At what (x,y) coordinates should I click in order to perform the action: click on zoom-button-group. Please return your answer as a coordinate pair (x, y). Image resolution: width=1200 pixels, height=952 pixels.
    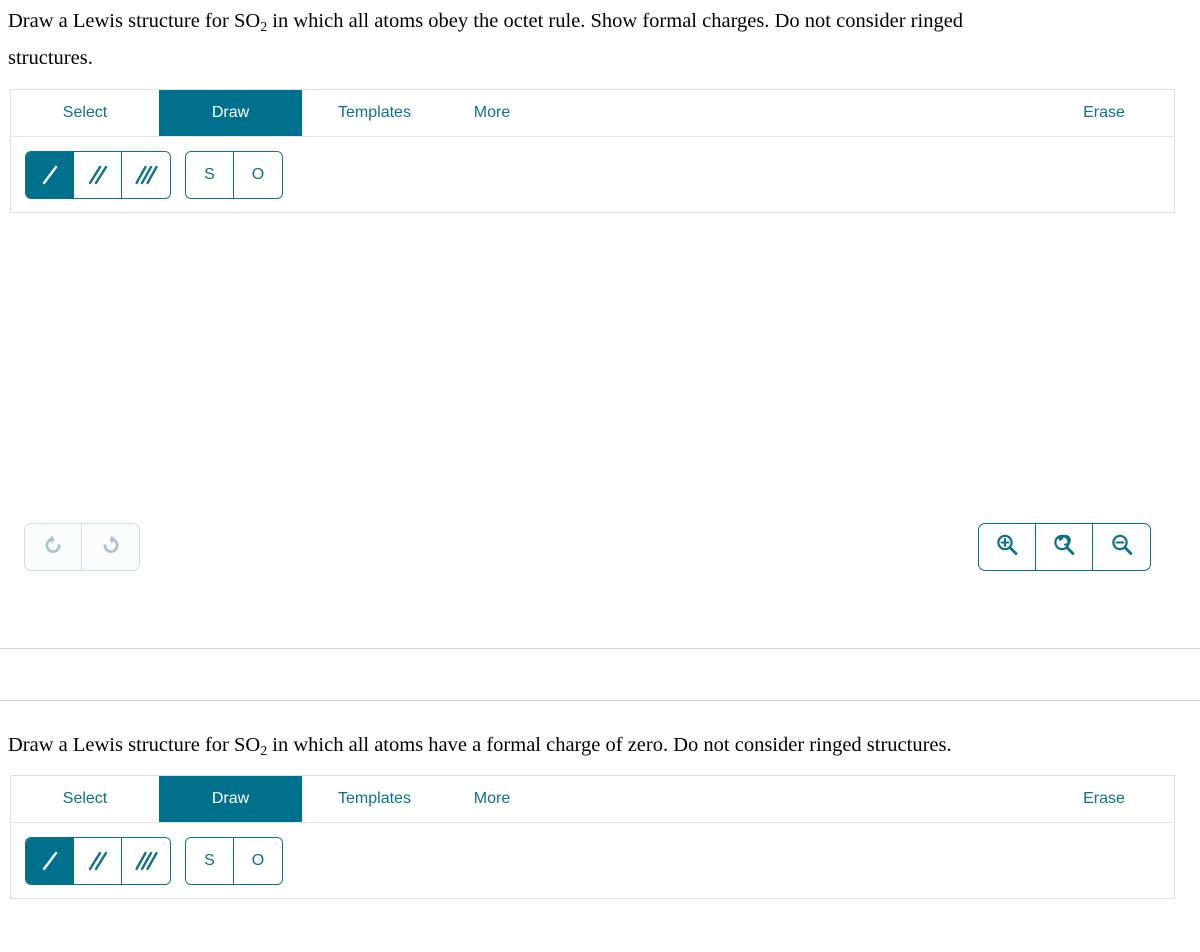
    Looking at the image, I should click on (1064, 547).